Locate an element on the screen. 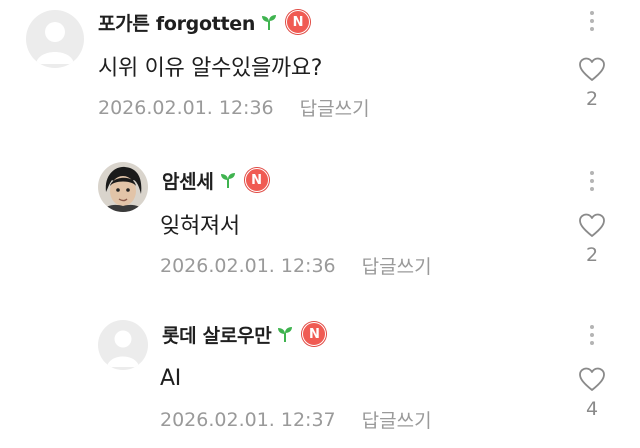 The height and width of the screenshot is (448, 640). author-row: 포가튼 forgotten N is located at coordinates (204, 22).